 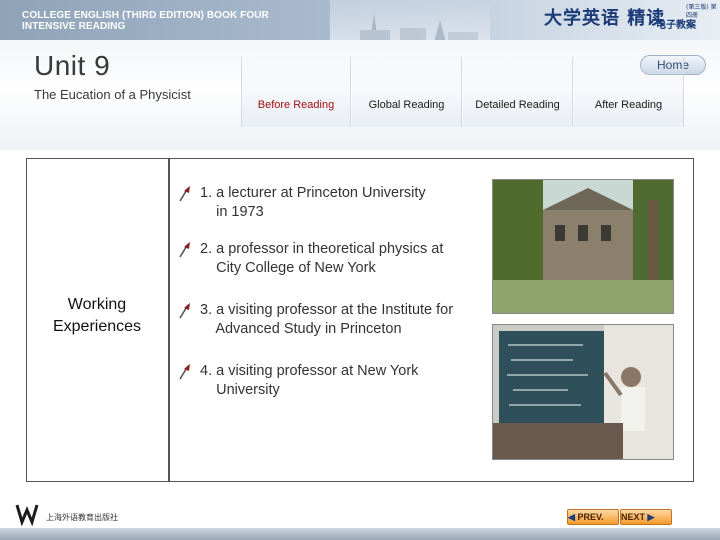 I want to click on unit-title: Unit 9, so click(x=72, y=65).